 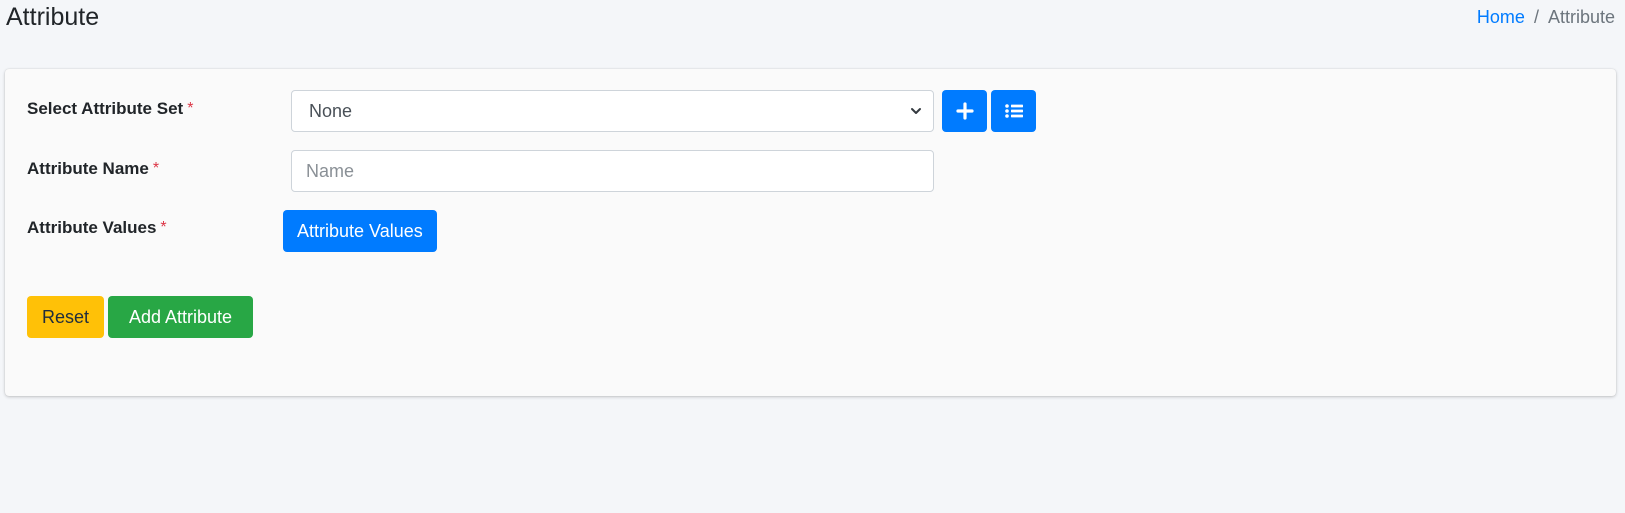 What do you see at coordinates (1581, 17) in the screenshot?
I see `breadcrumb-current: Attribute` at bounding box center [1581, 17].